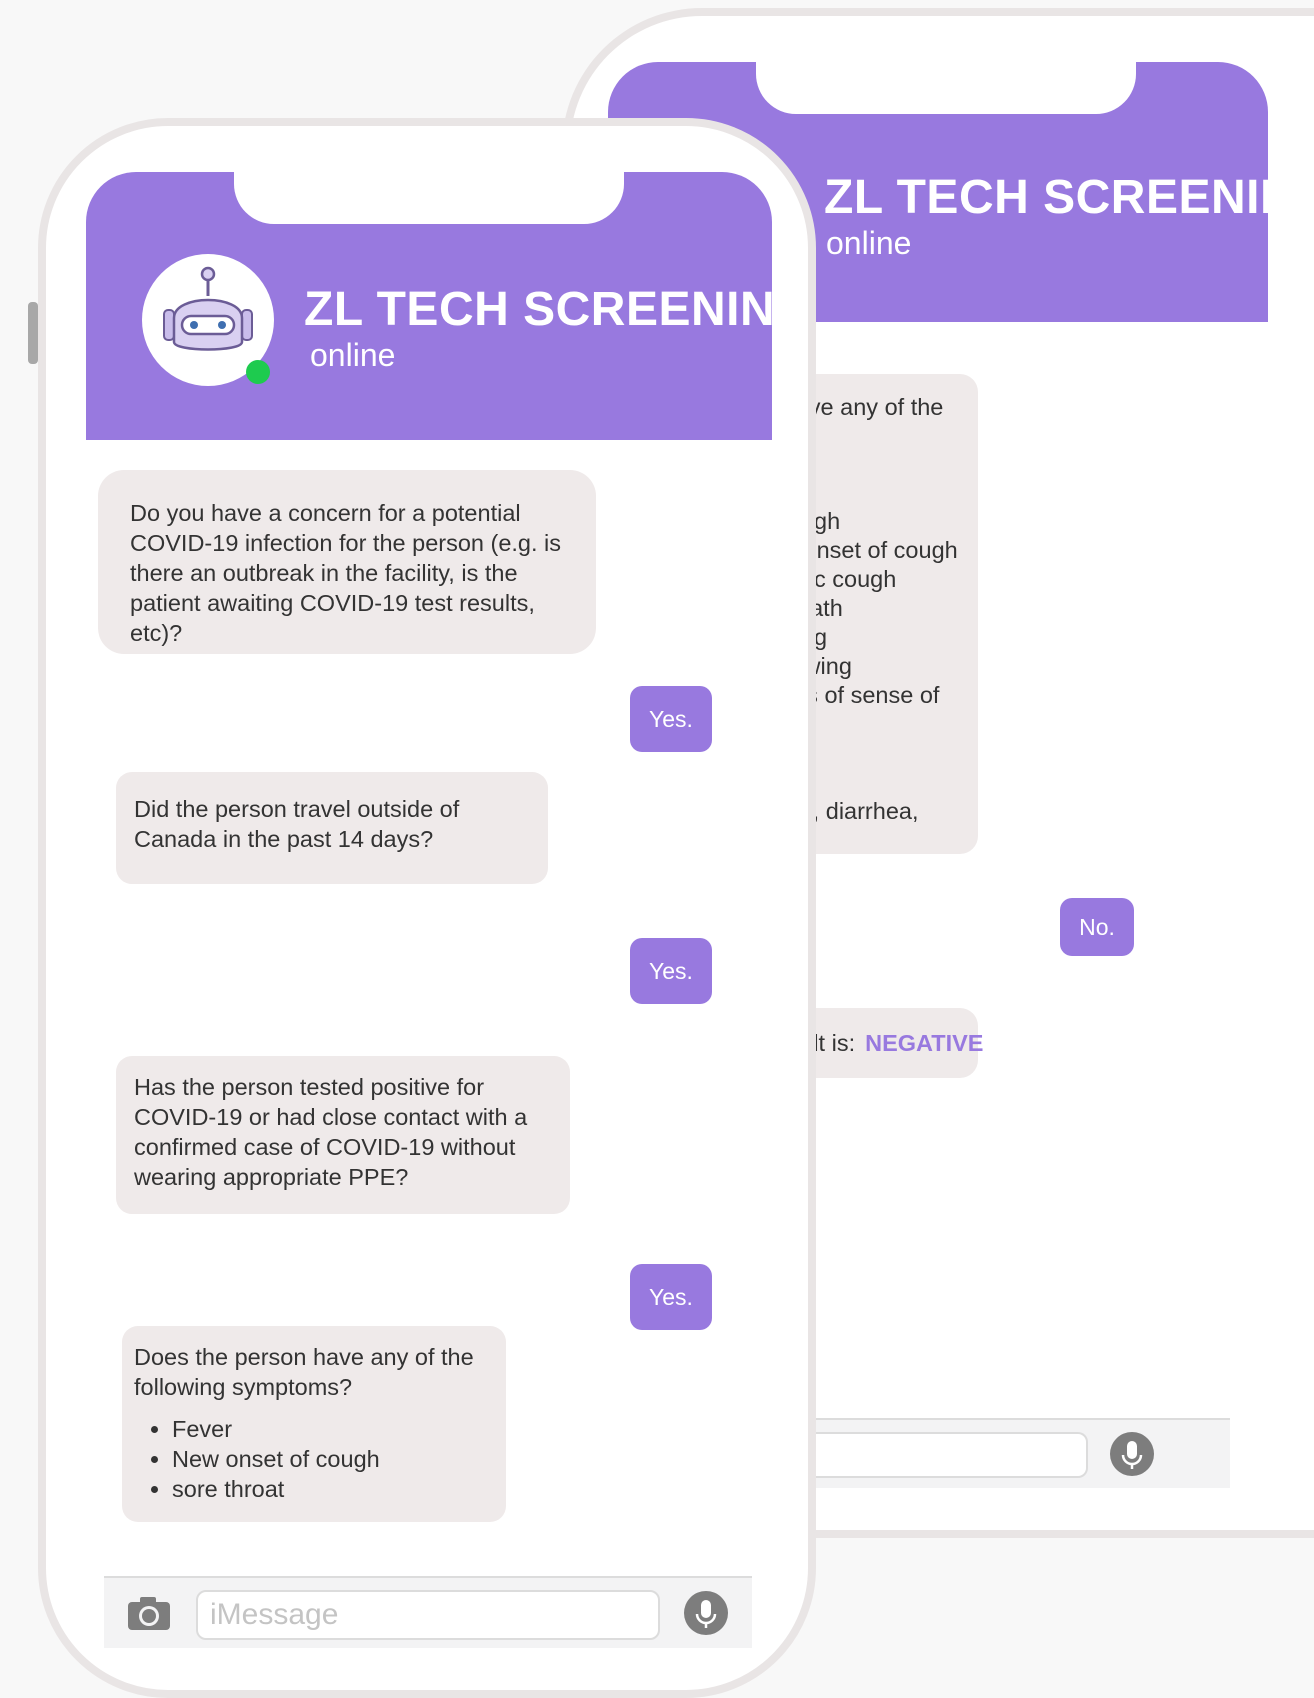  What do you see at coordinates (33, 333) in the screenshot?
I see `background-device-edge` at bounding box center [33, 333].